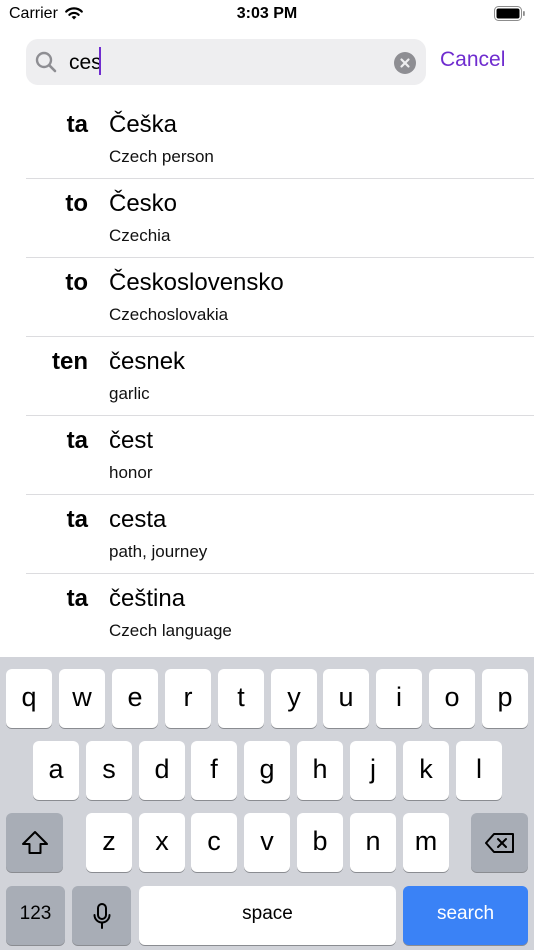 The height and width of the screenshot is (950, 534). Describe the element at coordinates (147, 598) in the screenshot. I see `word-label: čeština` at that location.